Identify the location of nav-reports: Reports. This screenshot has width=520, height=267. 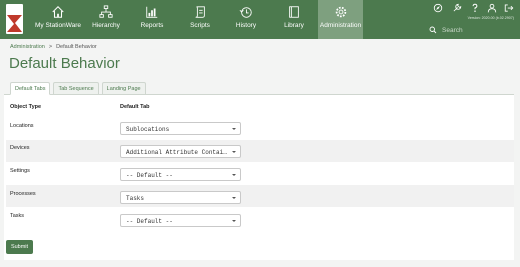
(152, 19).